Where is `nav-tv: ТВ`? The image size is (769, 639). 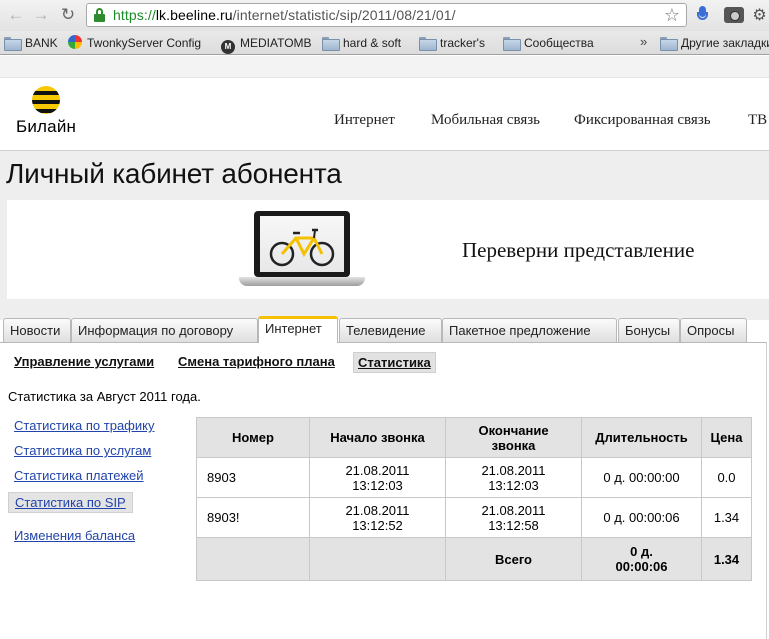 nav-tv: ТВ is located at coordinates (757, 120).